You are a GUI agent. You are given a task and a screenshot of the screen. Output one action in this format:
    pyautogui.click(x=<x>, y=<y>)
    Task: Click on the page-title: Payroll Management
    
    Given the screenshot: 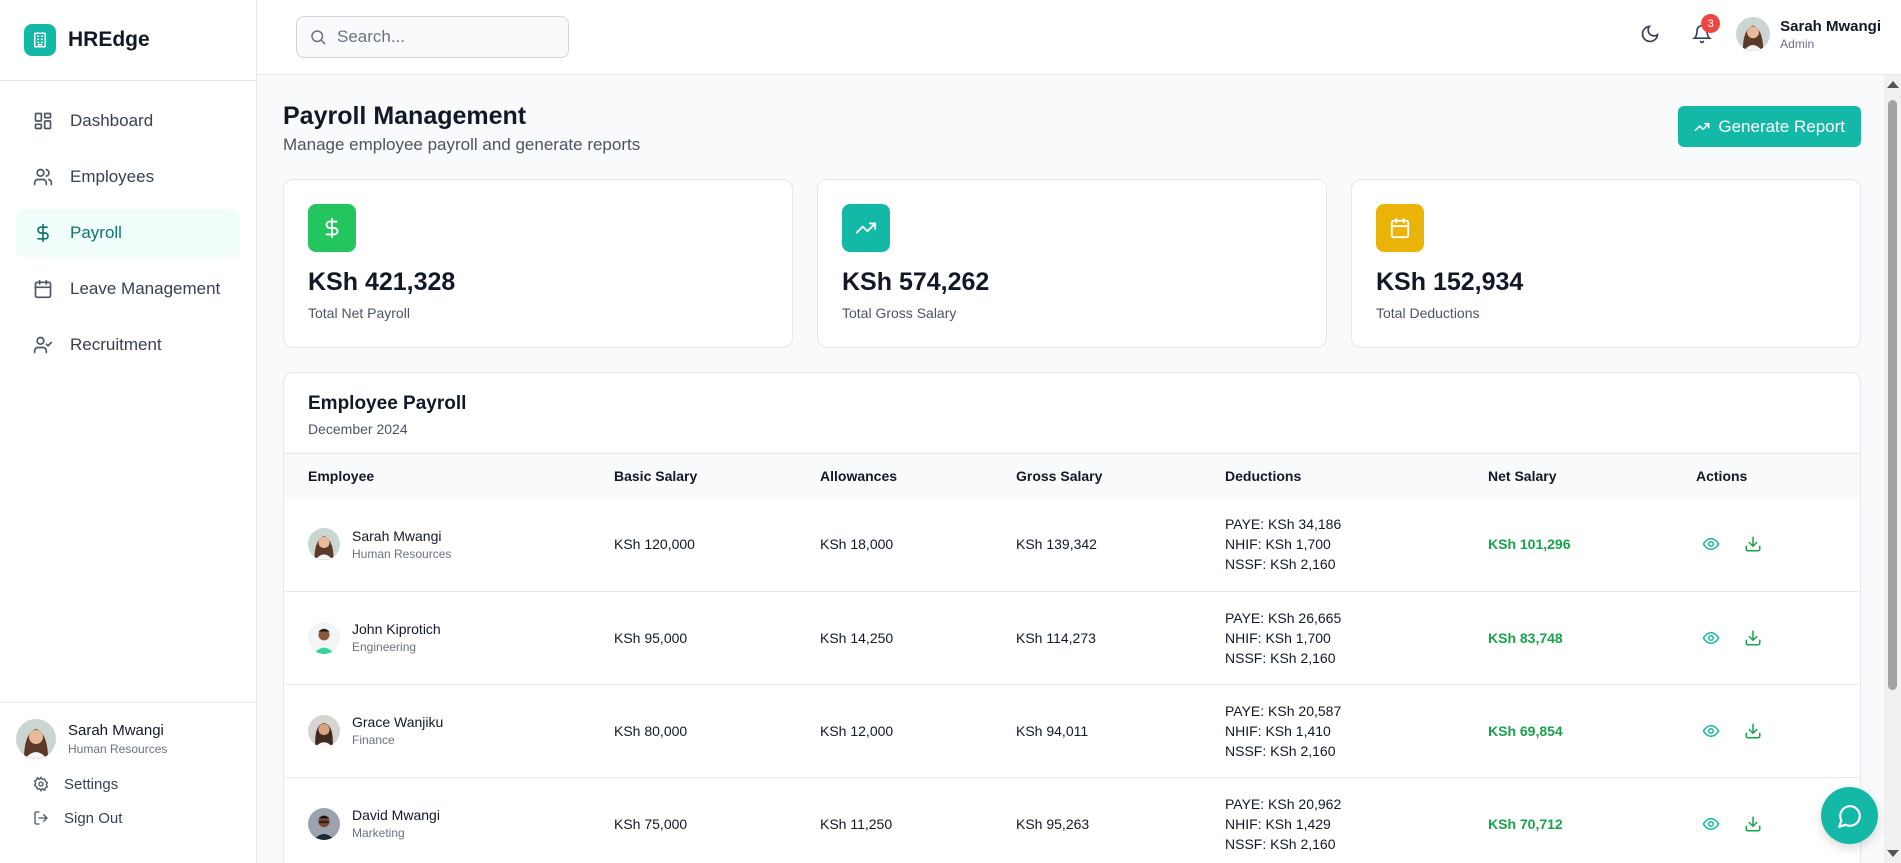 What is the action you would take?
    pyautogui.click(x=405, y=116)
    